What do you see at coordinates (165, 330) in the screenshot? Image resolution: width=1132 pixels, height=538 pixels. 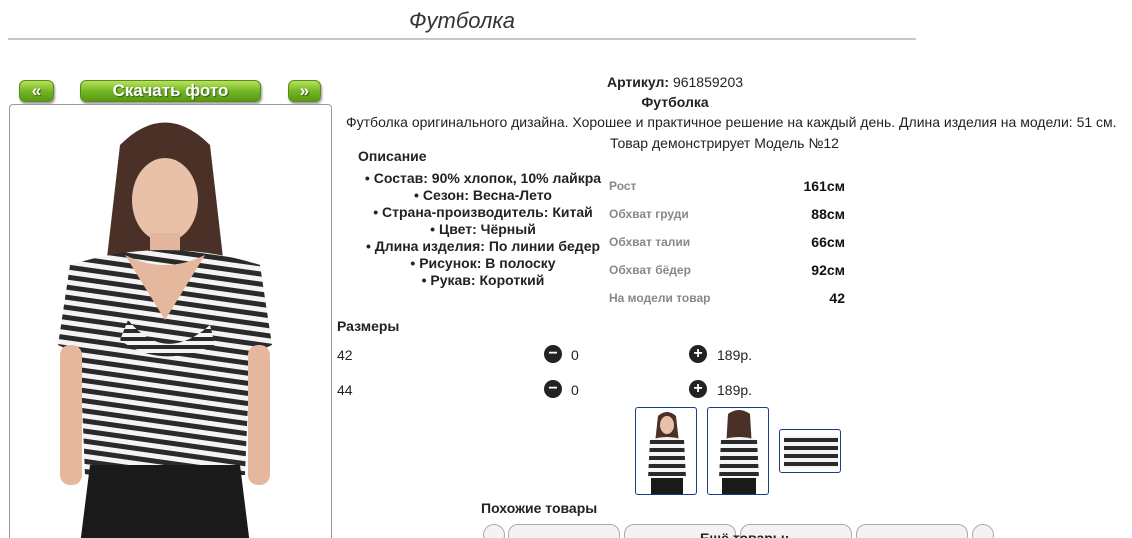 I see `model-photo-illustration` at bounding box center [165, 330].